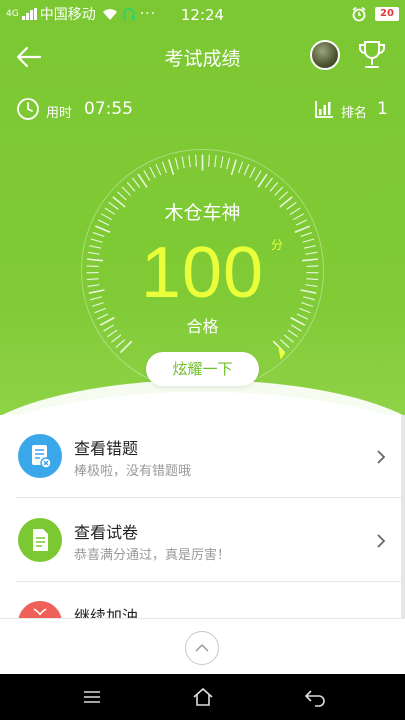 The width and height of the screenshot is (405, 720). I want to click on list-item-subtitle: 恭喜满分通过，真是厉害！, so click(152, 555).